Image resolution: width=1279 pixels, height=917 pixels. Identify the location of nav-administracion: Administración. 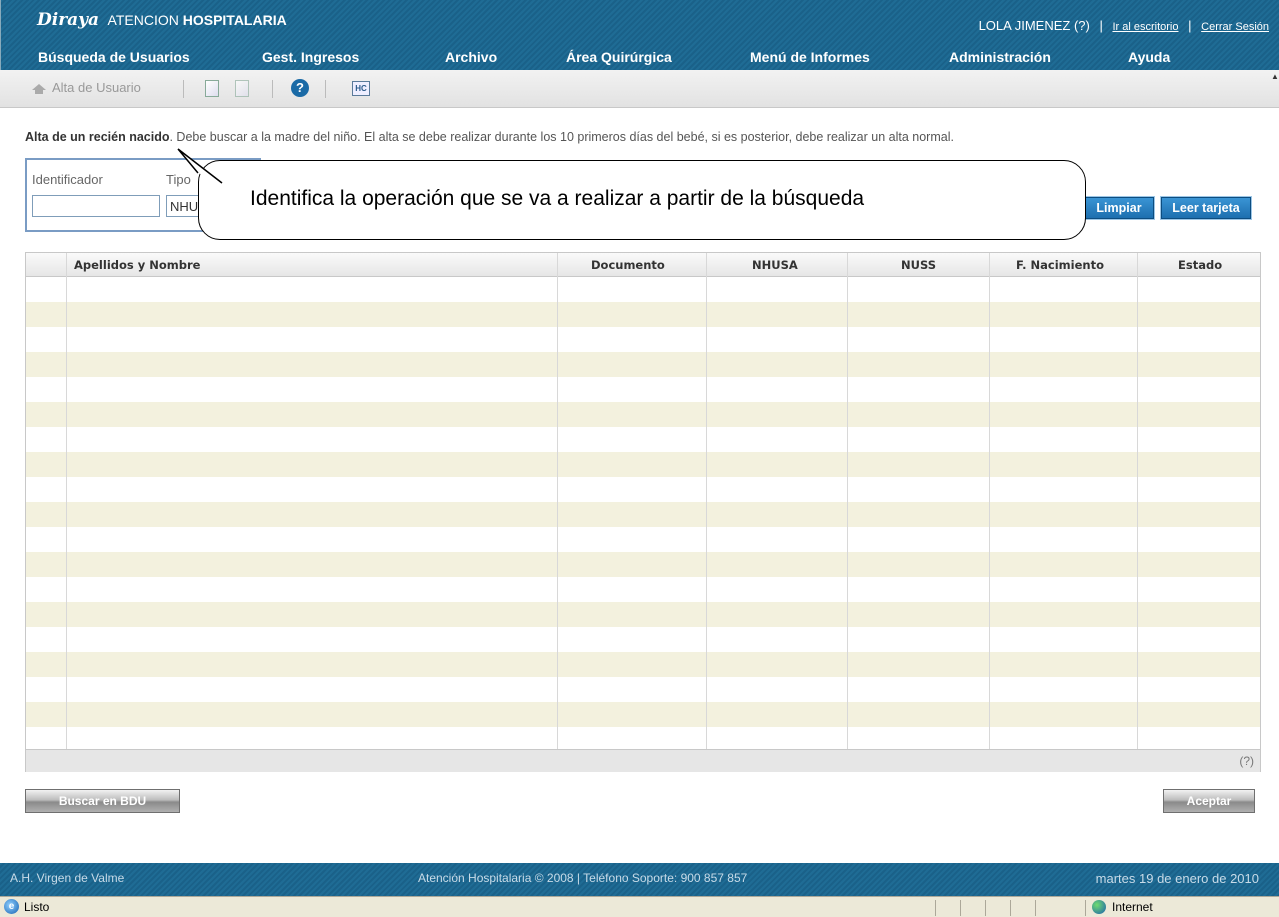
(1000, 57).